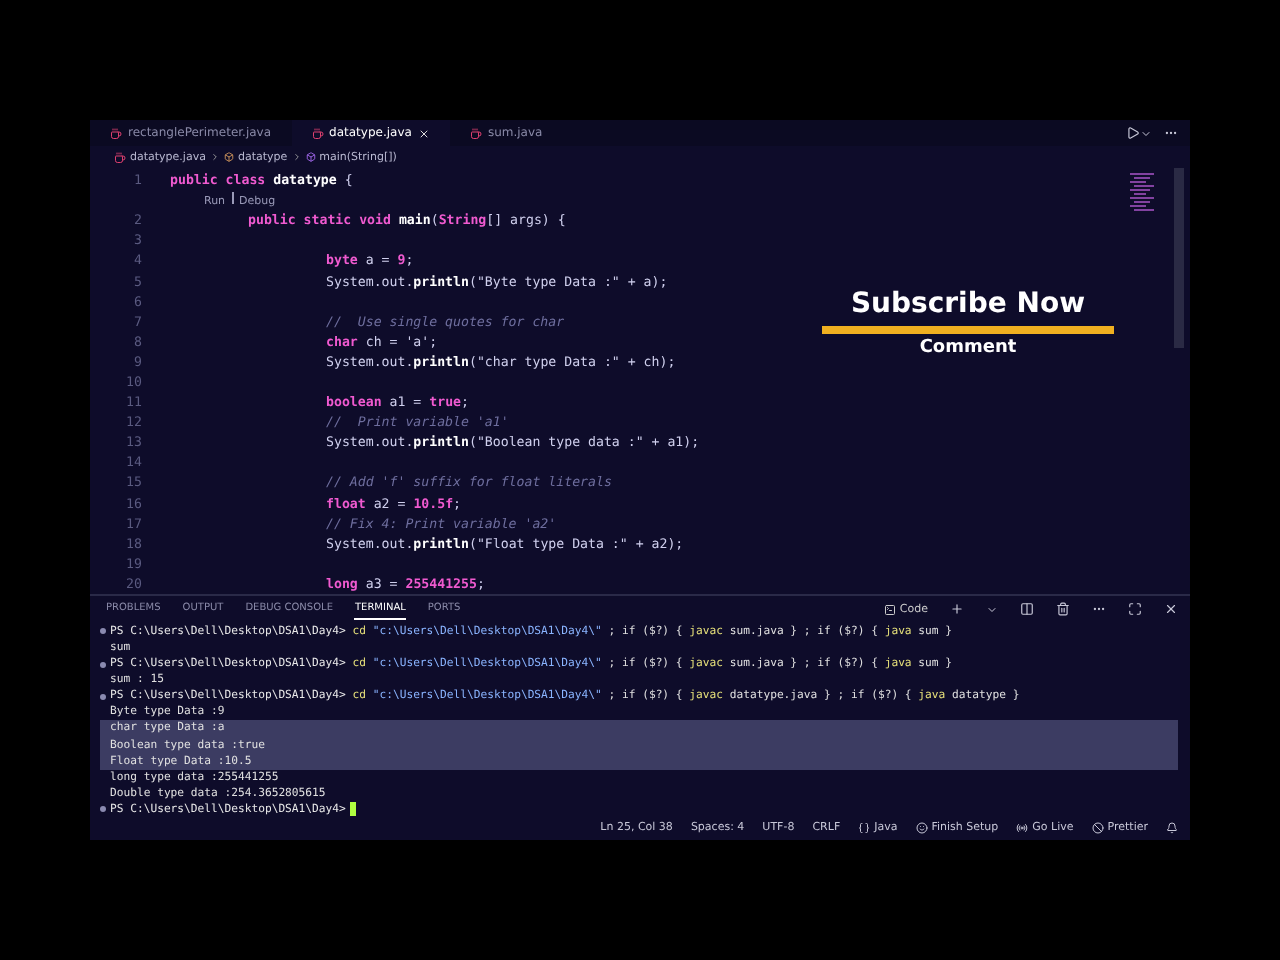  What do you see at coordinates (352, 809) in the screenshot?
I see `terminal-cursor` at bounding box center [352, 809].